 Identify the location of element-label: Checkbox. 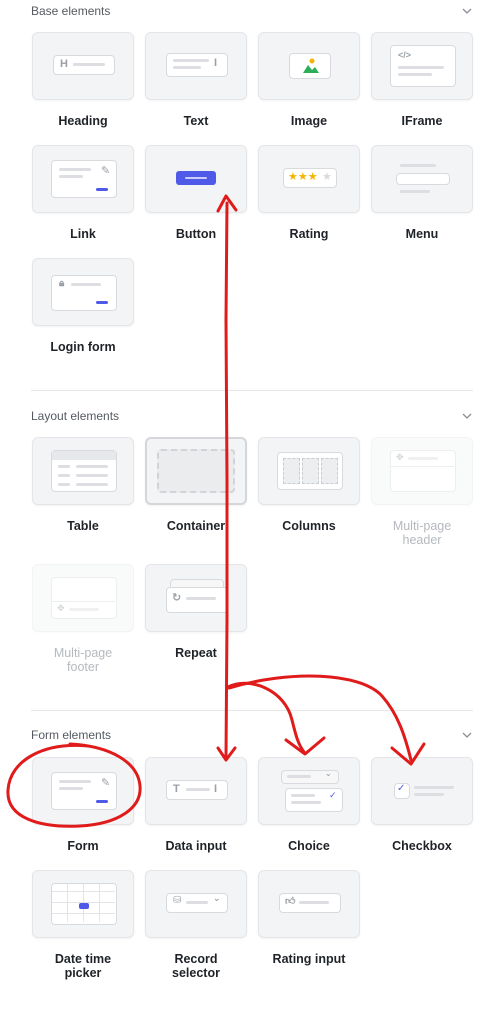
(422, 846).